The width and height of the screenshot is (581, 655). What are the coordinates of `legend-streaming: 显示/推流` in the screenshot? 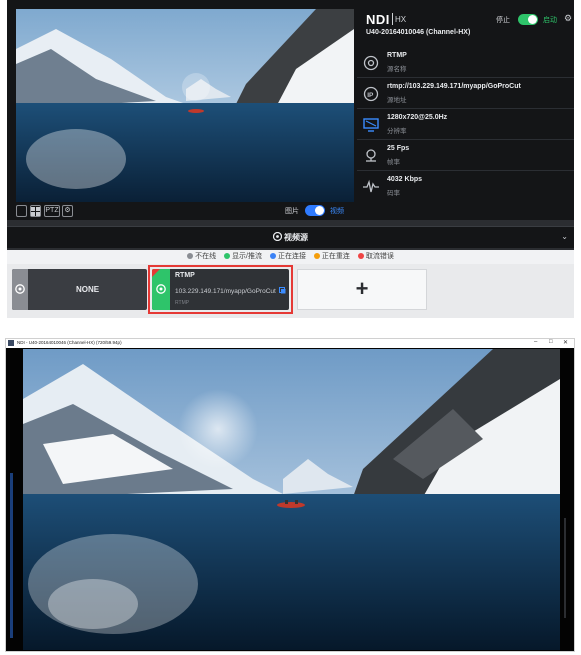 It's located at (243, 257).